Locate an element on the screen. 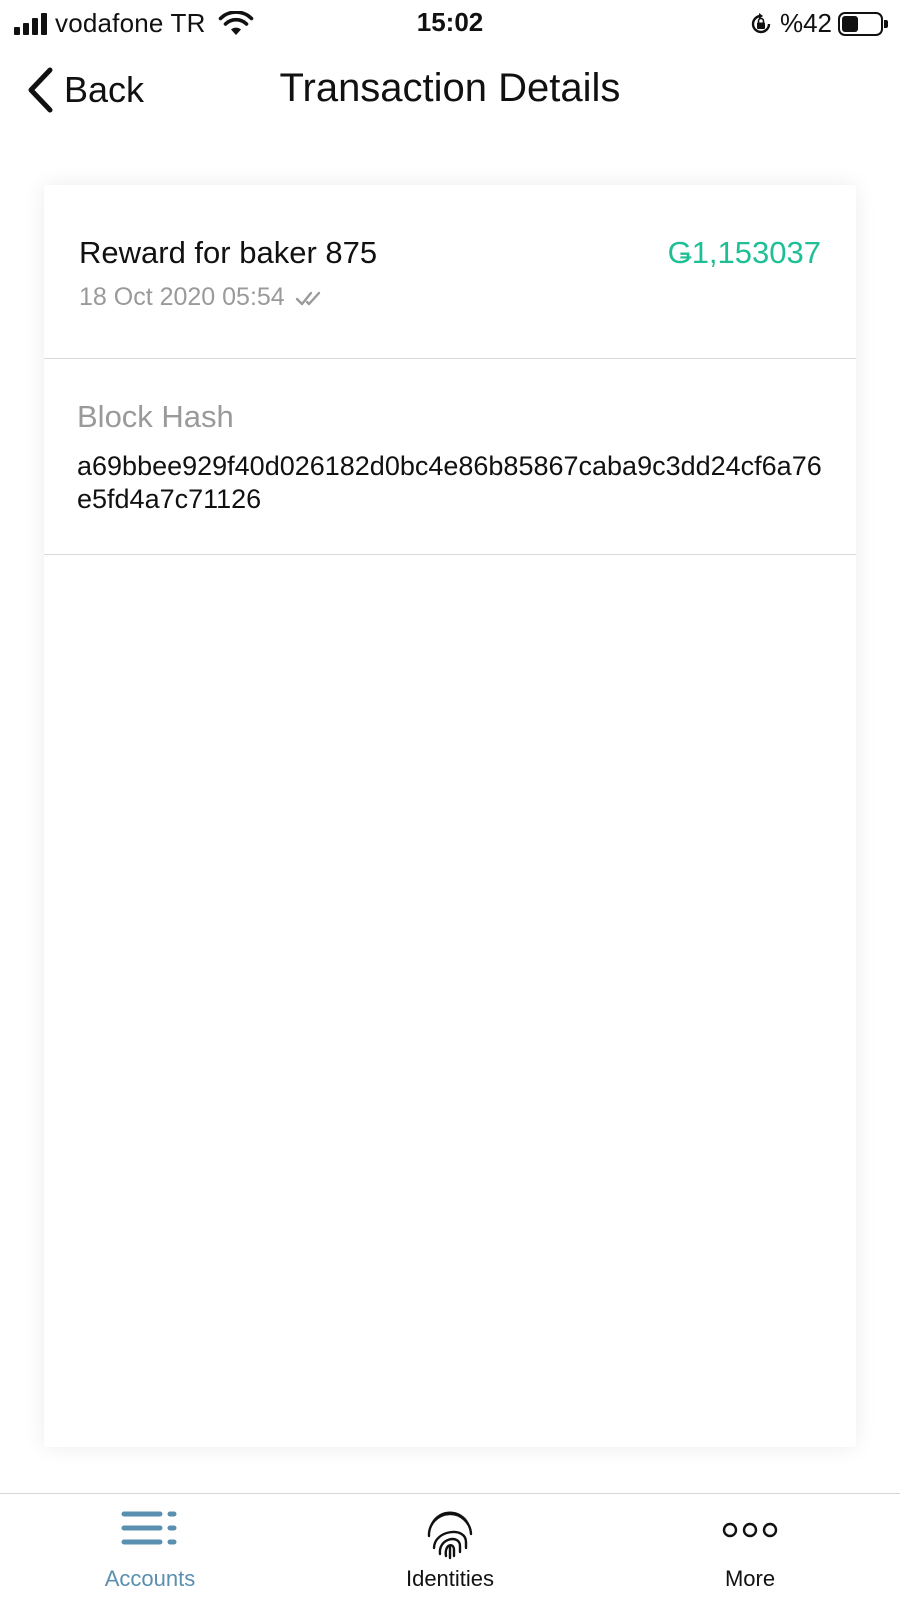  tab-identities-label: Identities is located at coordinates (450, 1578).